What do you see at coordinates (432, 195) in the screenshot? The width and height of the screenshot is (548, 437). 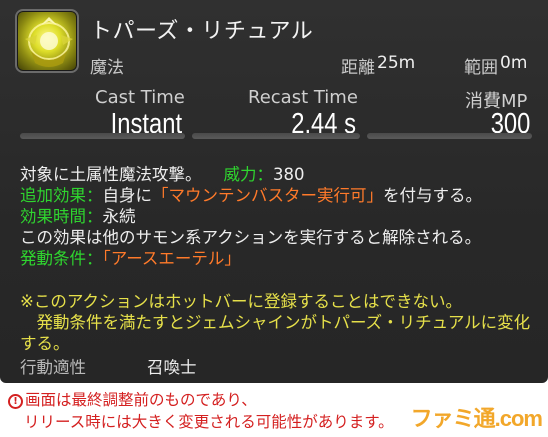 I see `additional-effect-text-b: を付与する。` at bounding box center [432, 195].